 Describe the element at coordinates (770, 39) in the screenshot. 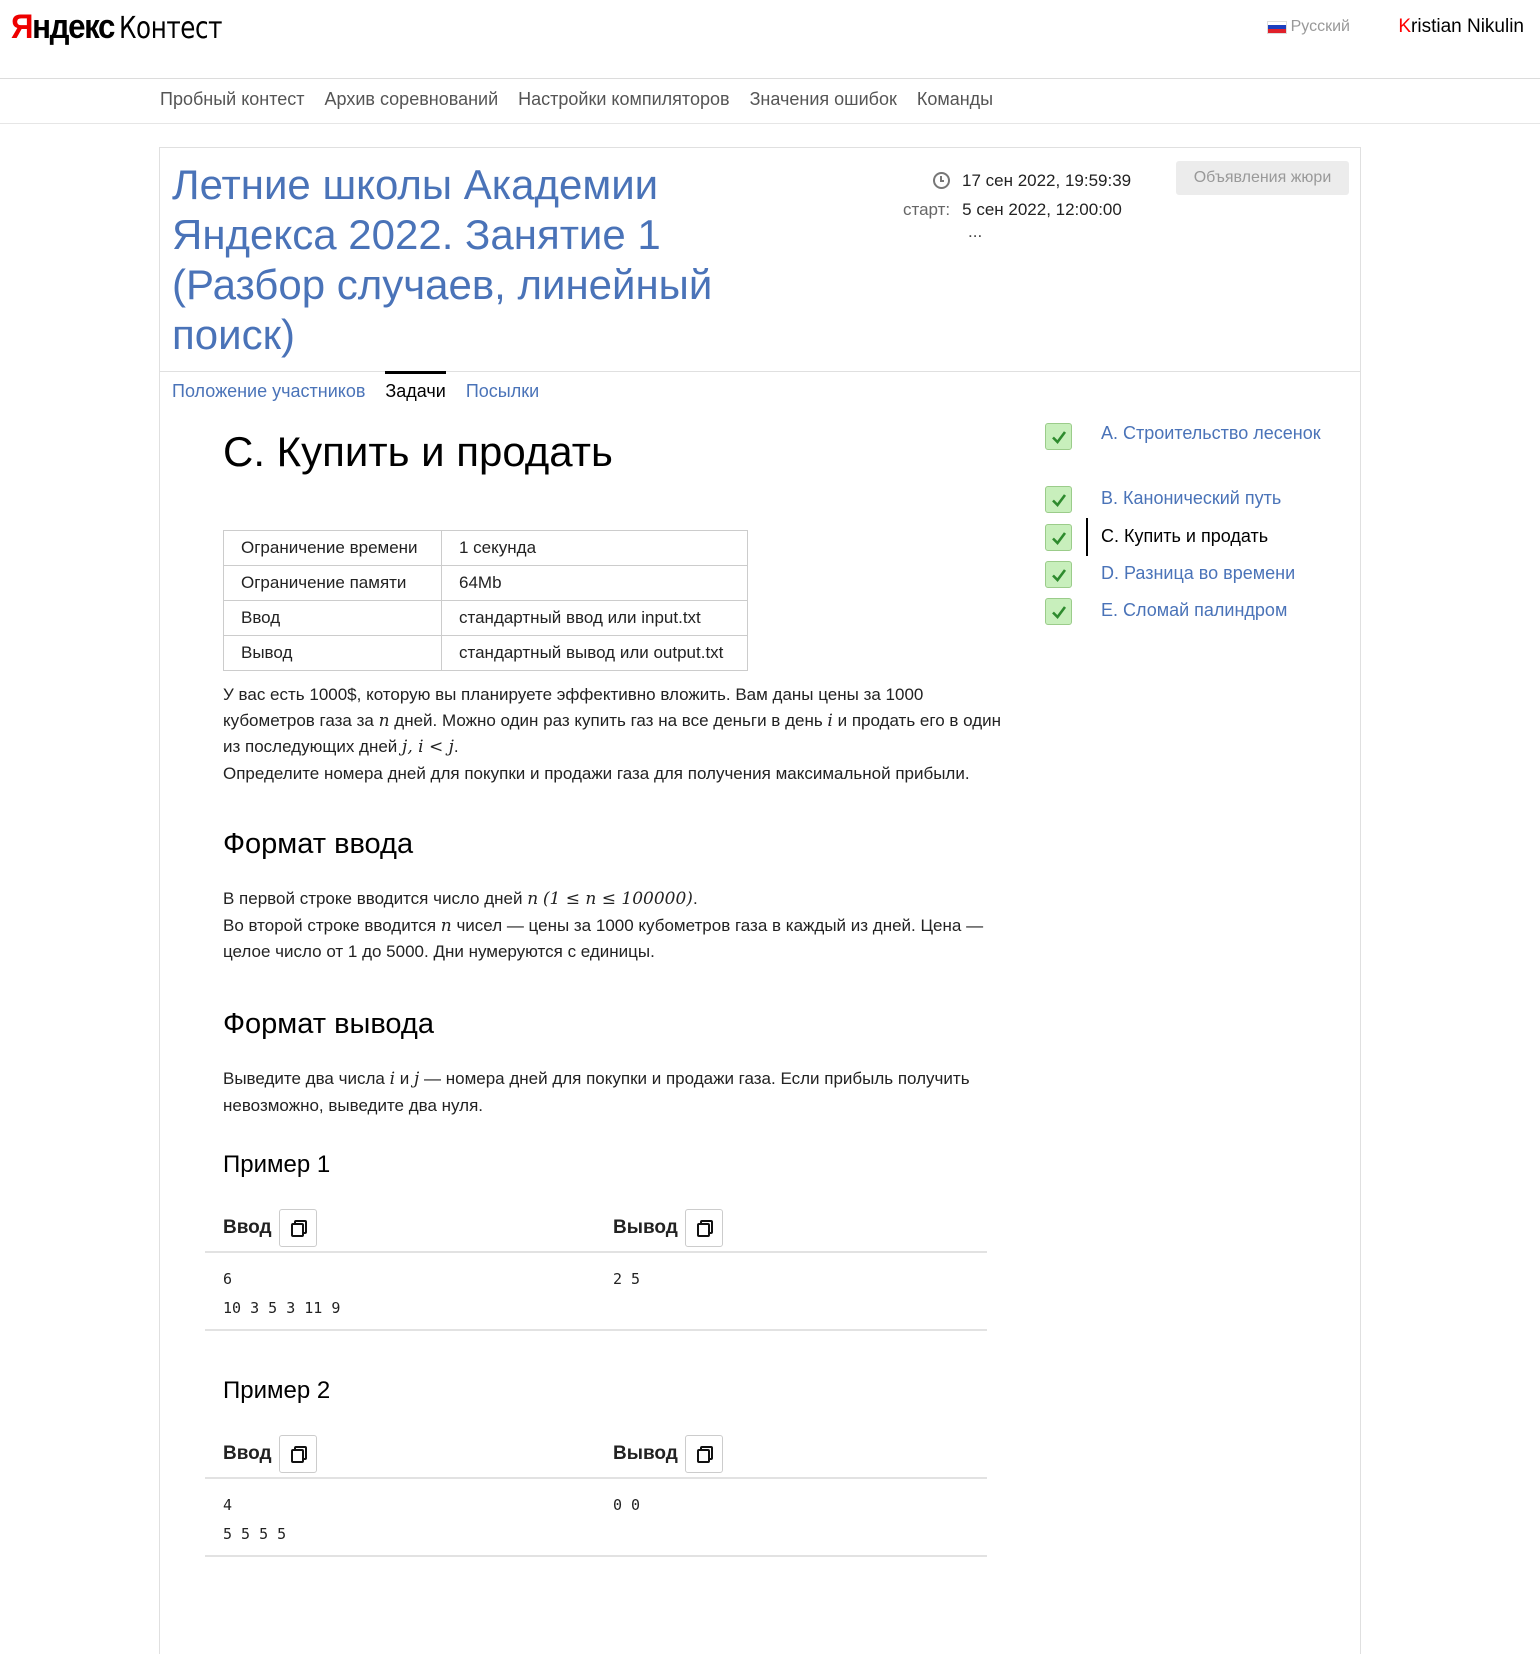

I see `top-header: Яндекс Контест Русский Kristian Nikulin` at that location.